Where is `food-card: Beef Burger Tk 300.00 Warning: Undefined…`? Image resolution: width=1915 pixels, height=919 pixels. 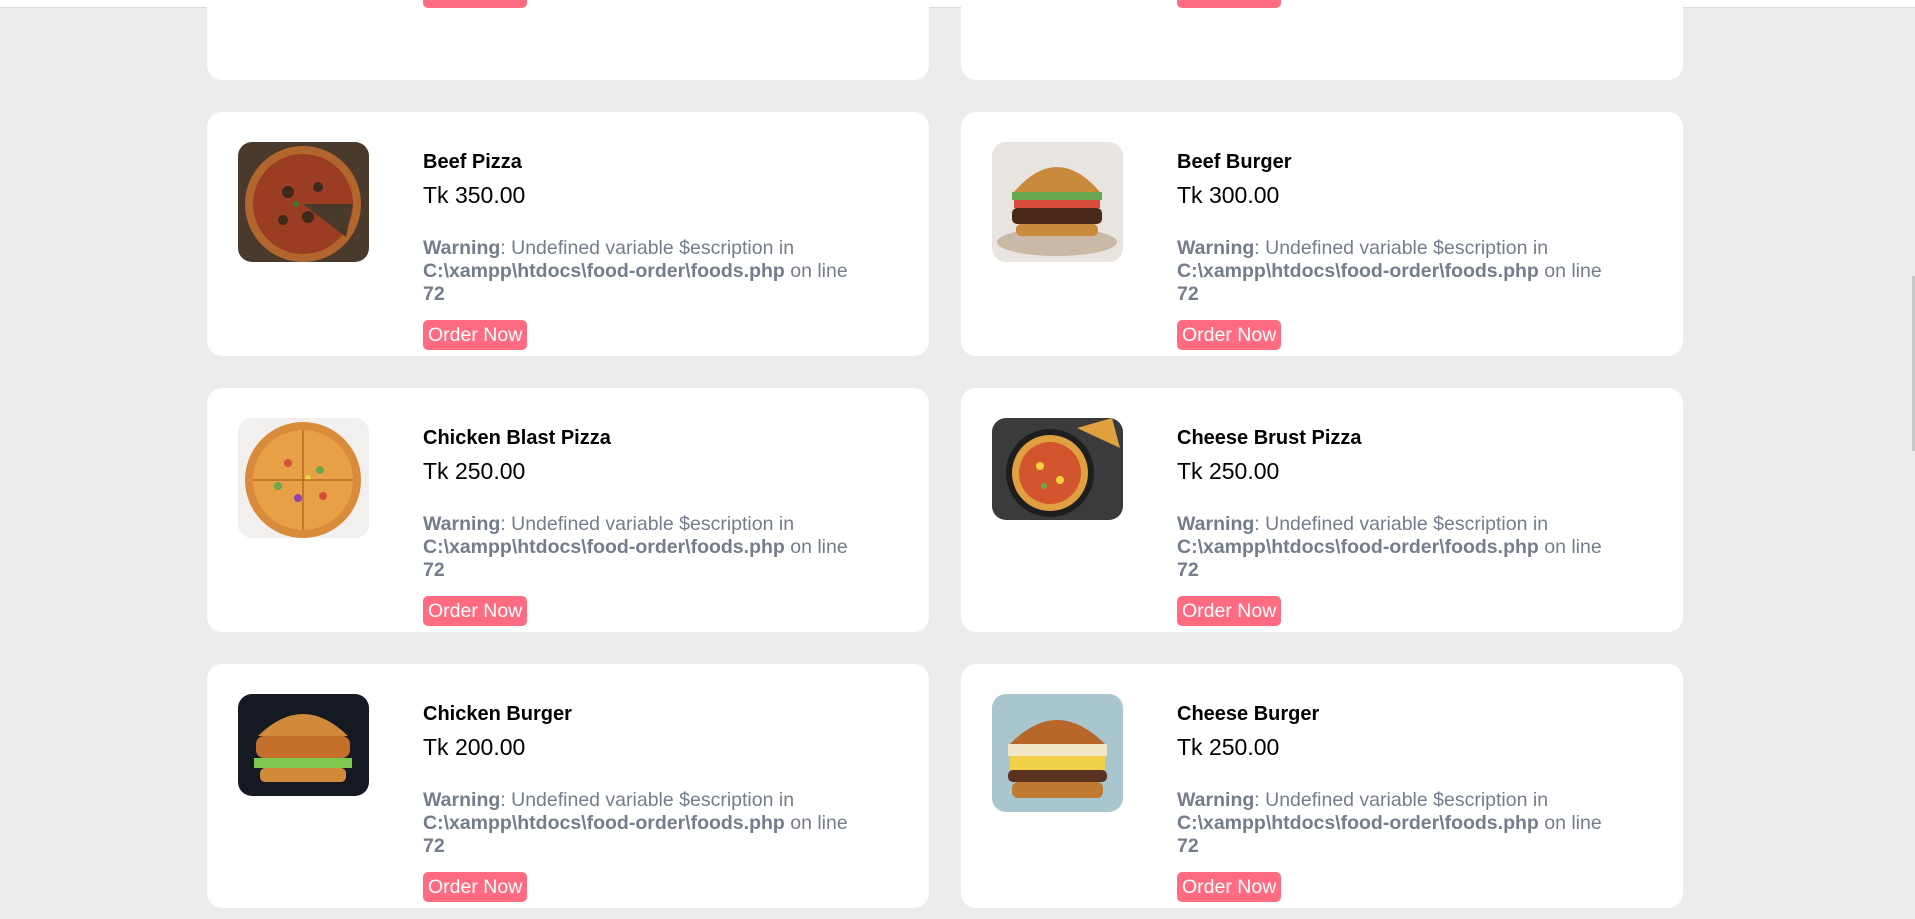
food-card: Beef Burger Tk 300.00 Warning: Undefined… is located at coordinates (1322, 234).